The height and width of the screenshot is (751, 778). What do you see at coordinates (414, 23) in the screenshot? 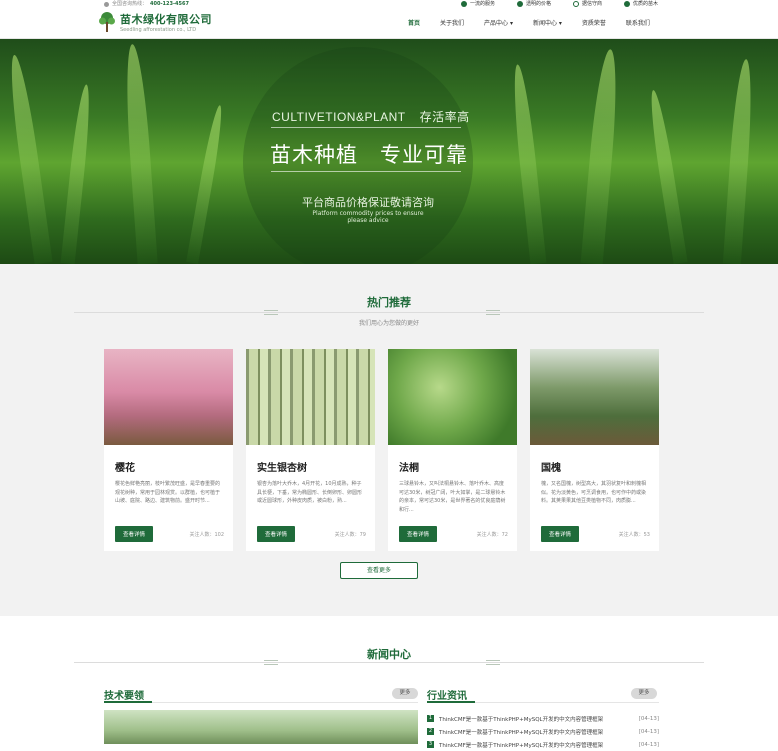
I see `nav-home: 首页` at bounding box center [414, 23].